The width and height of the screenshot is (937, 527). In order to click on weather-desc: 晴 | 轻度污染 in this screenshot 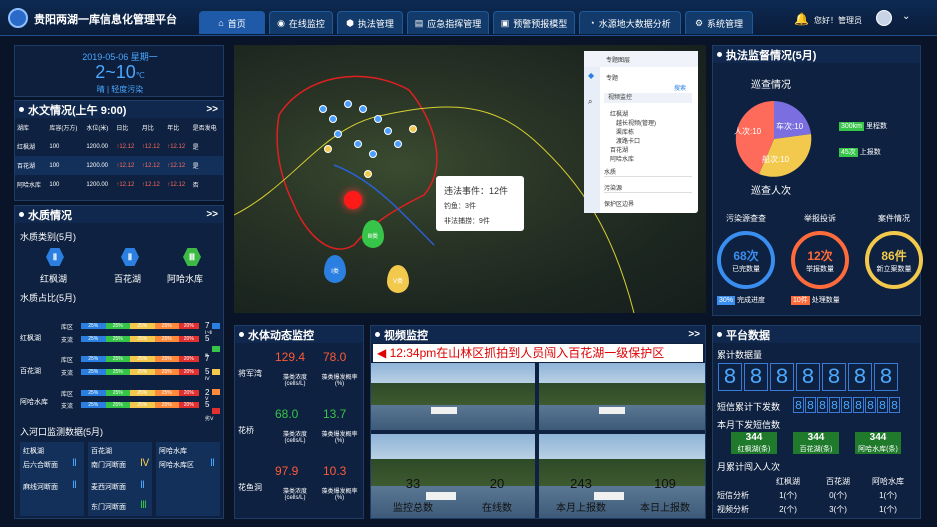, I will do `click(120, 89)`.